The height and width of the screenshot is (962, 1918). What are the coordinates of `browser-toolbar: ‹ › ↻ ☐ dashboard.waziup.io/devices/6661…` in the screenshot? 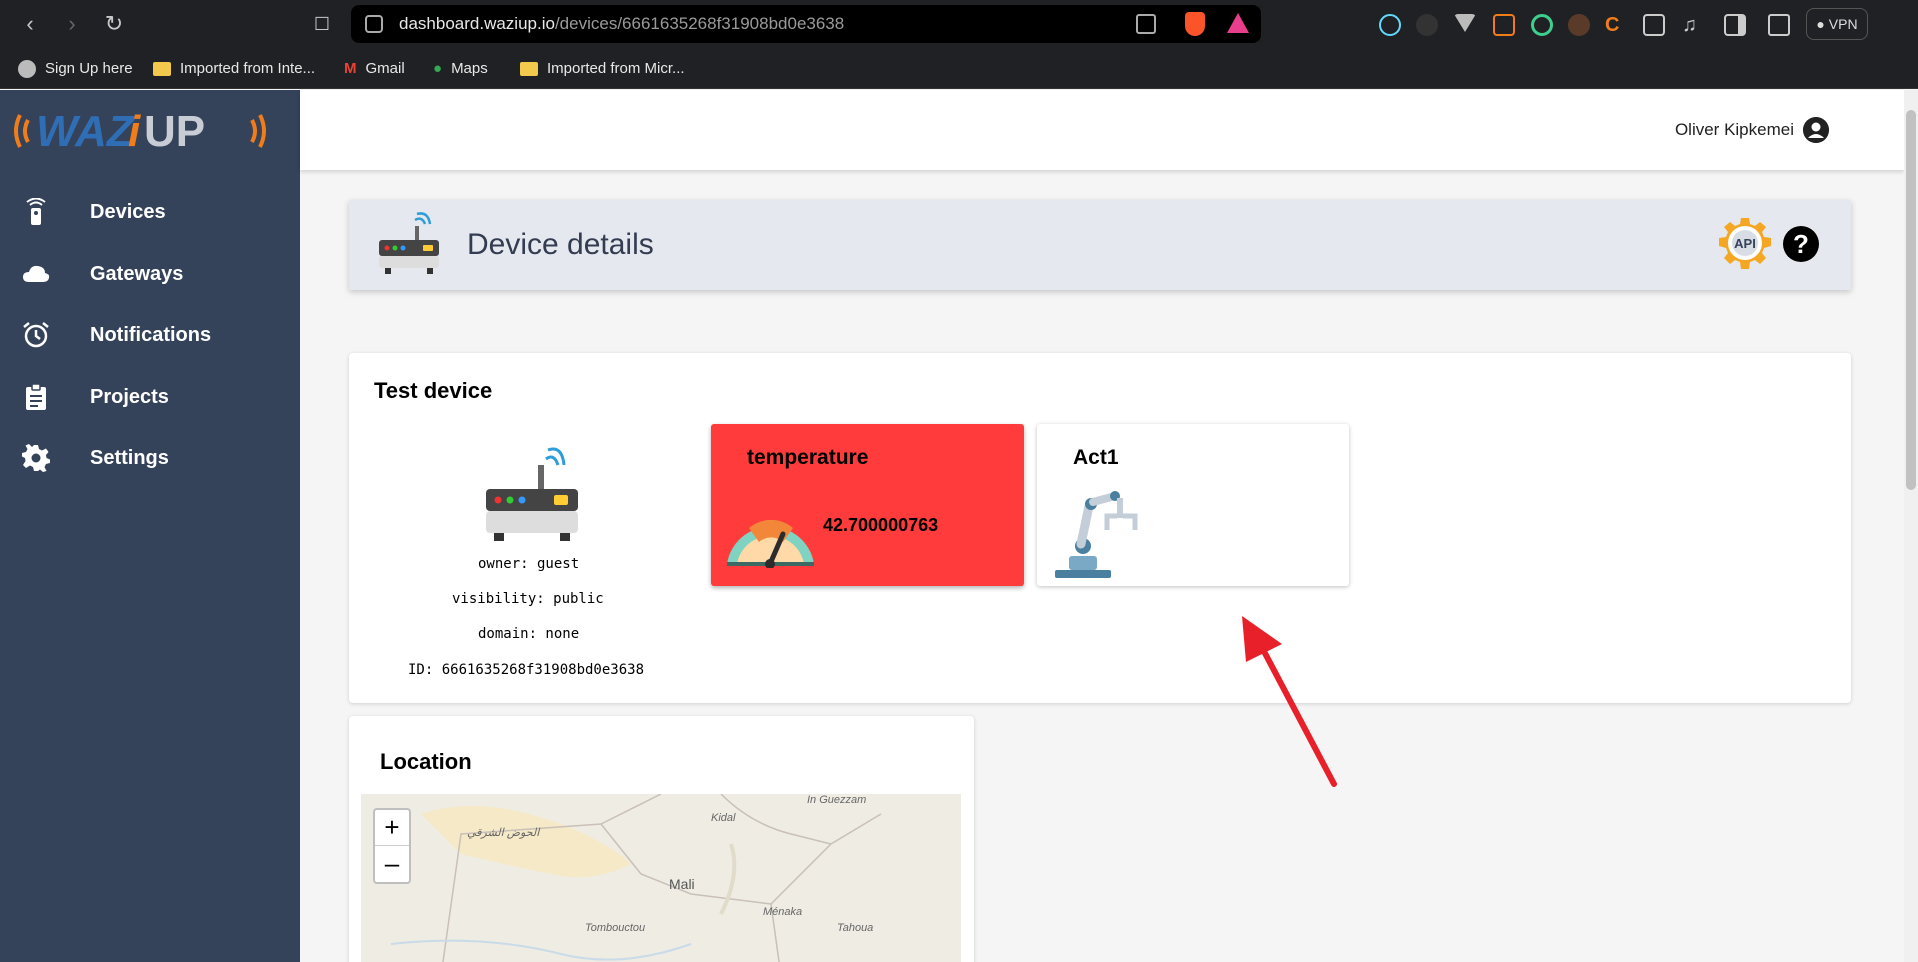 It's located at (959, 24).